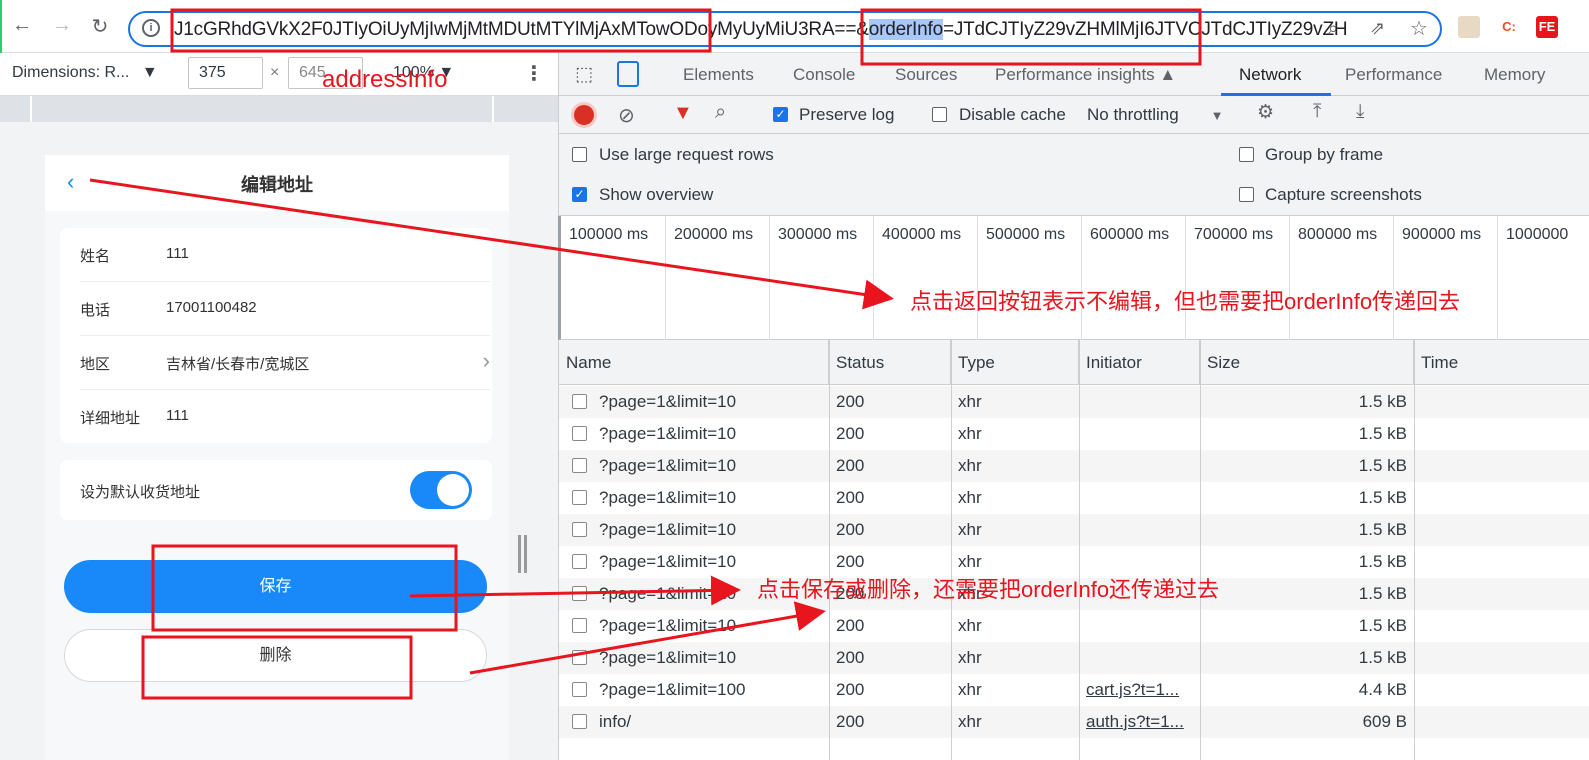  I want to click on clear-icon: ⊘, so click(626, 115).